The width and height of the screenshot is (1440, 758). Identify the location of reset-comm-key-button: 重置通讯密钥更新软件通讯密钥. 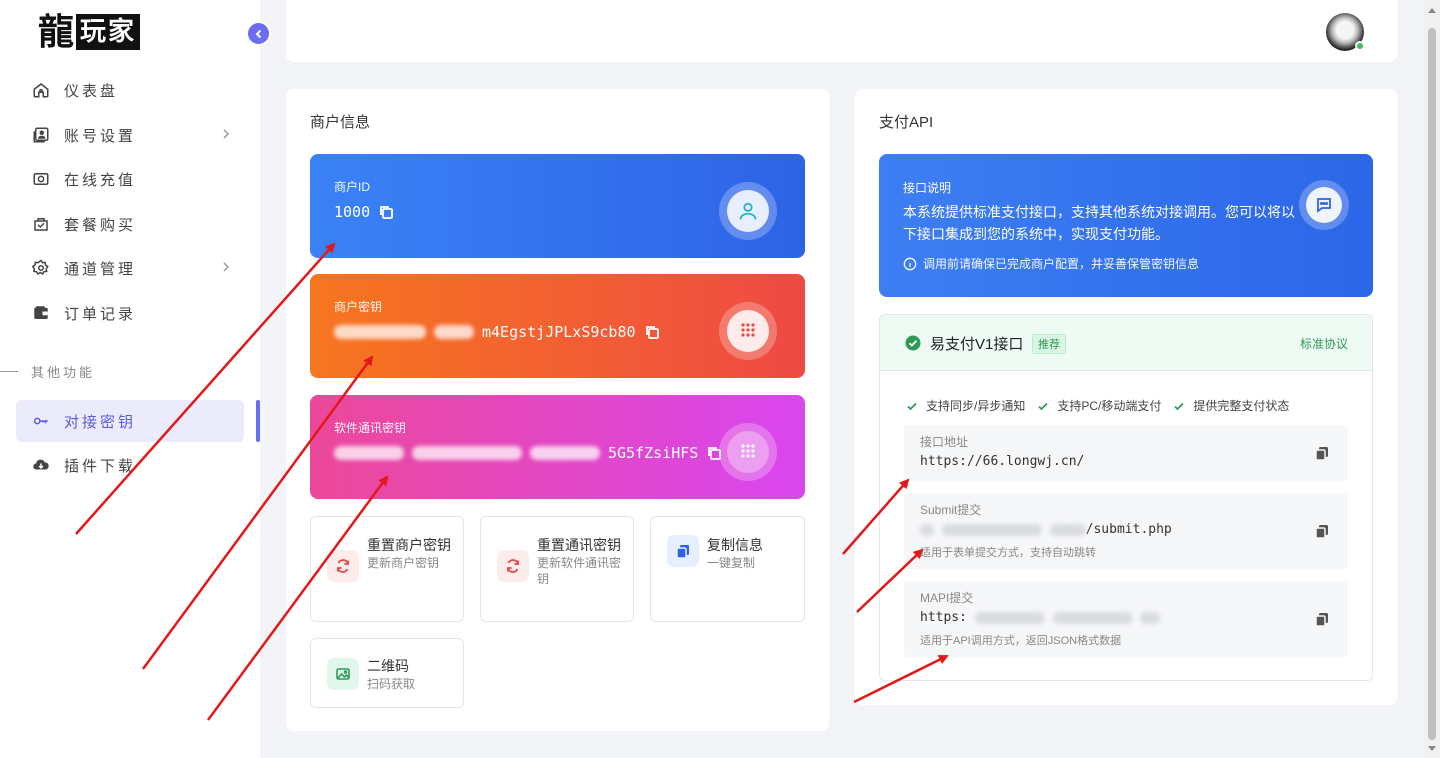
(557, 569).